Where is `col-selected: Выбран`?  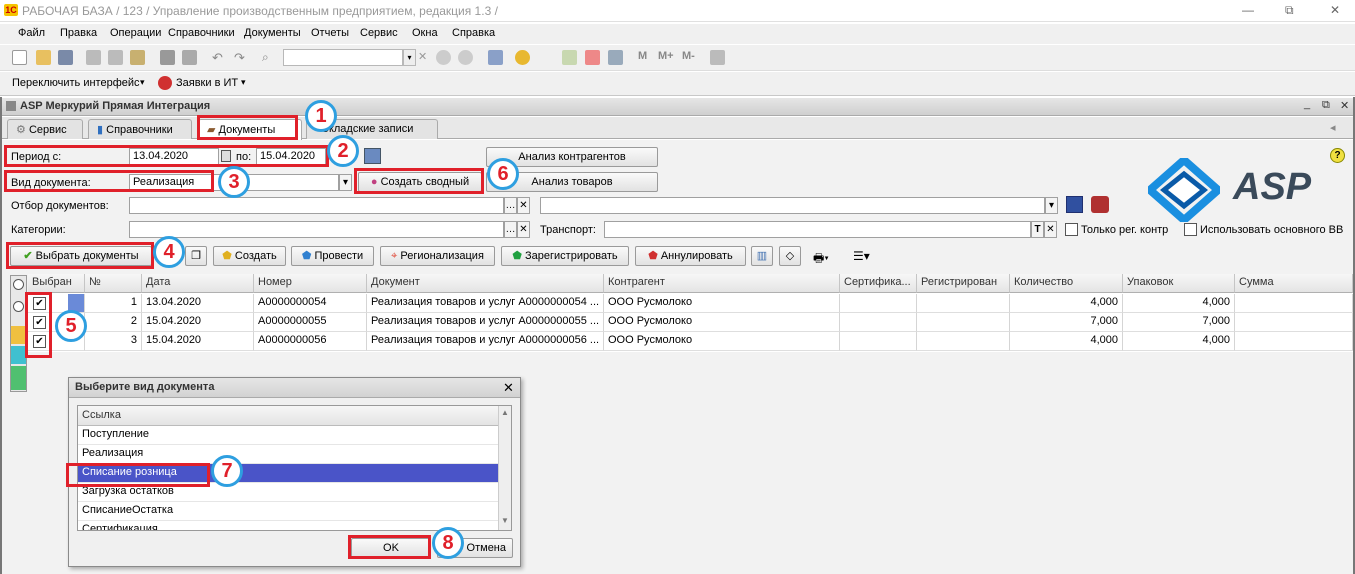
col-selected: Выбран is located at coordinates (56, 283).